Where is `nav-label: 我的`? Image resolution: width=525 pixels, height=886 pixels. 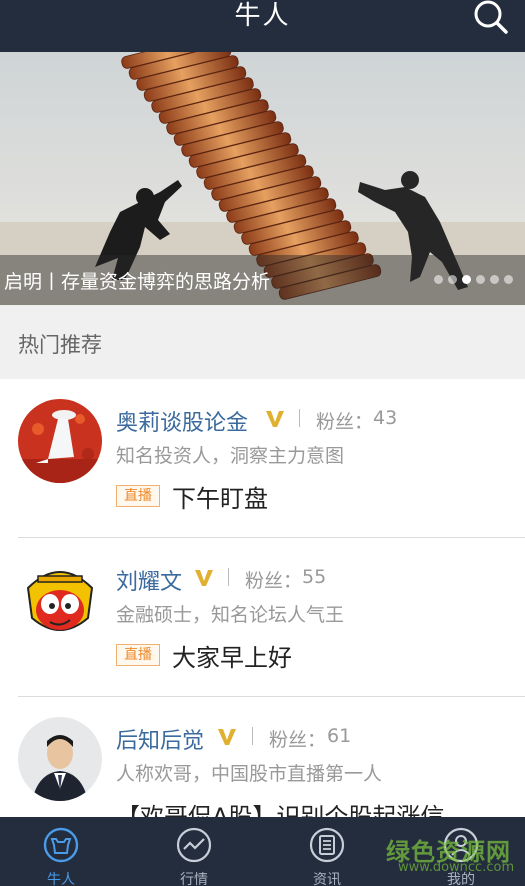
nav-label: 我的 is located at coordinates (461, 879).